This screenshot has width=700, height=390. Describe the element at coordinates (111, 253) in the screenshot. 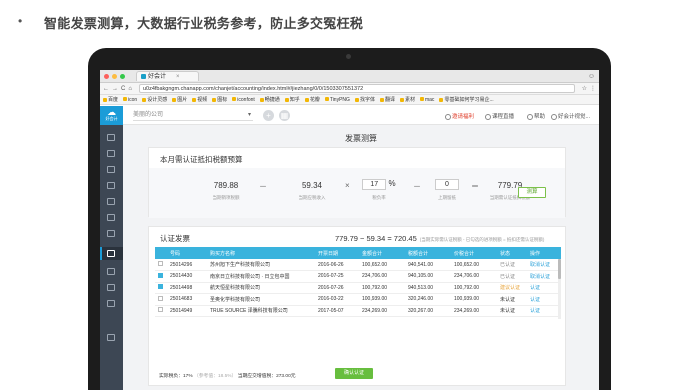

I see `sidebar-invoice-icon` at that location.